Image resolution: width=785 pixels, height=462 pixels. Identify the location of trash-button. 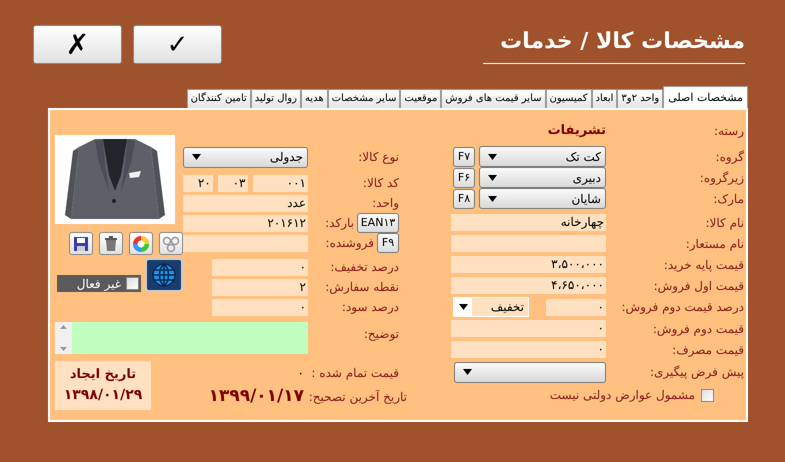
(111, 243).